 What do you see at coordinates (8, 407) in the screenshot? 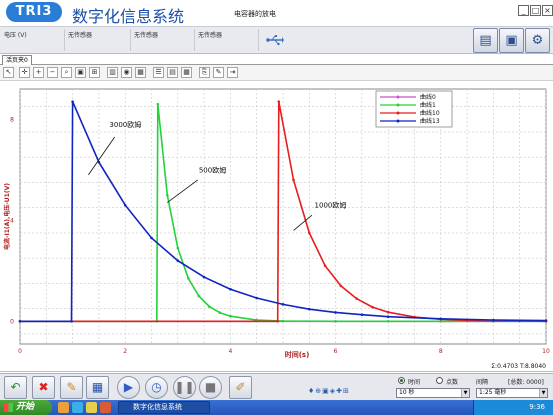
I see `windows-flag-icon` at bounding box center [8, 407].